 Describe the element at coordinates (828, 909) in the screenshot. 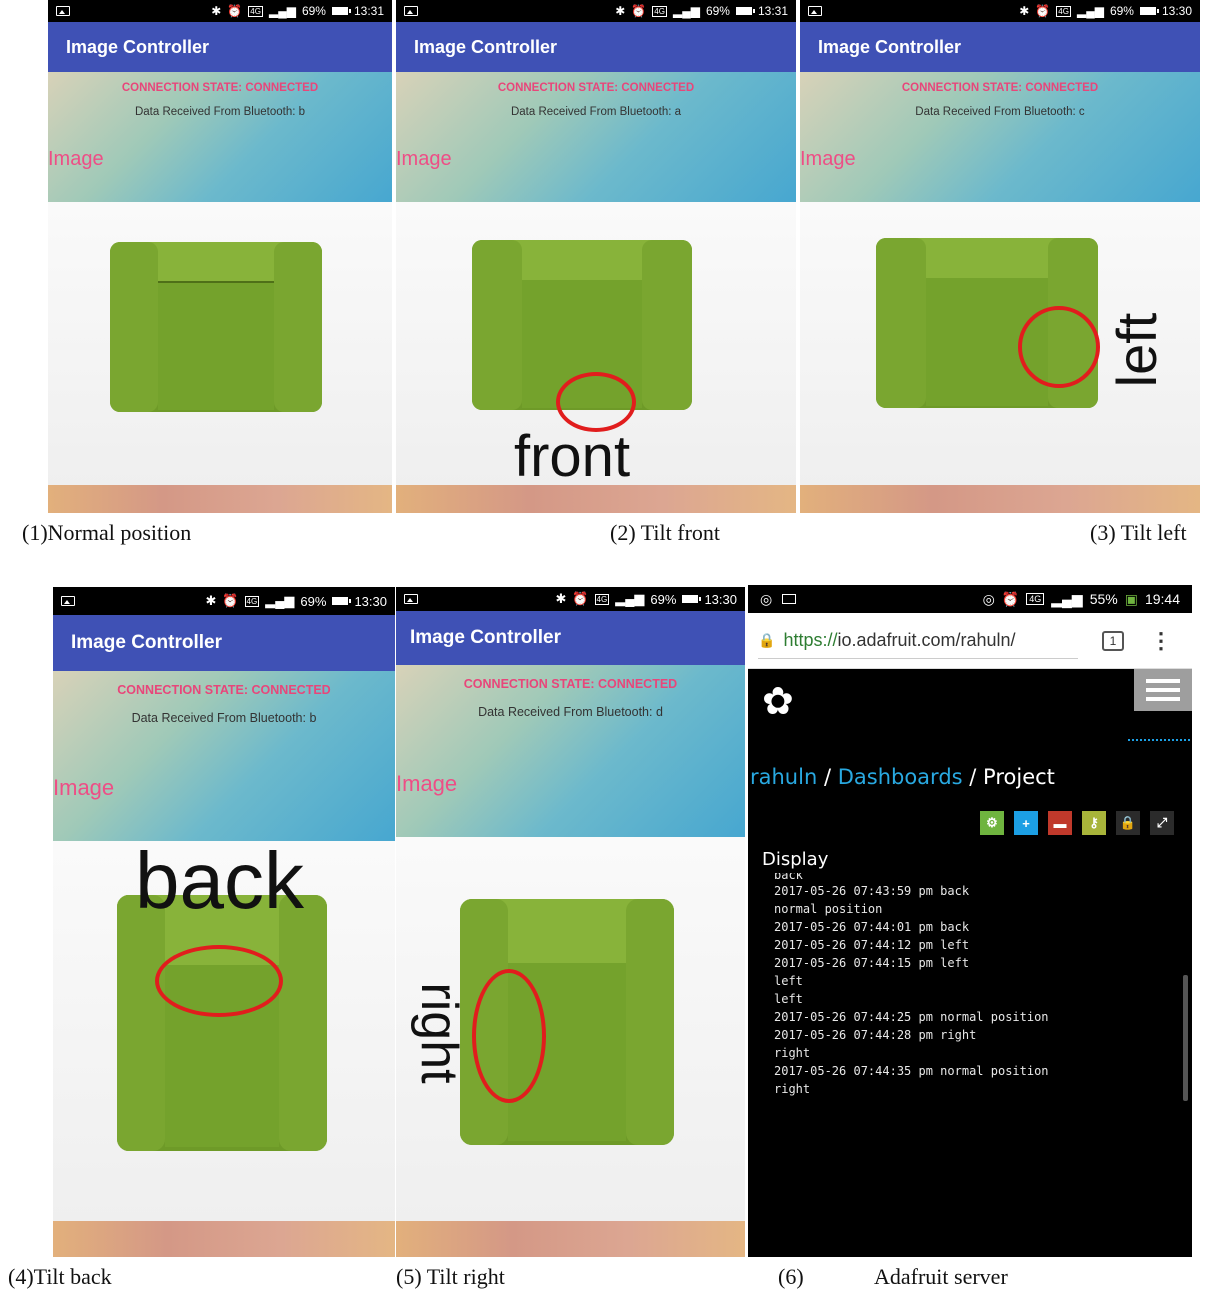

I see `log-line: normal position` at that location.